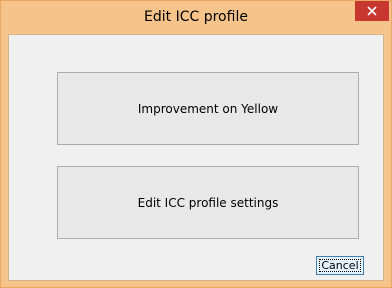  Describe the element at coordinates (340, 265) in the screenshot. I see `cancel-button: Cancel` at that location.